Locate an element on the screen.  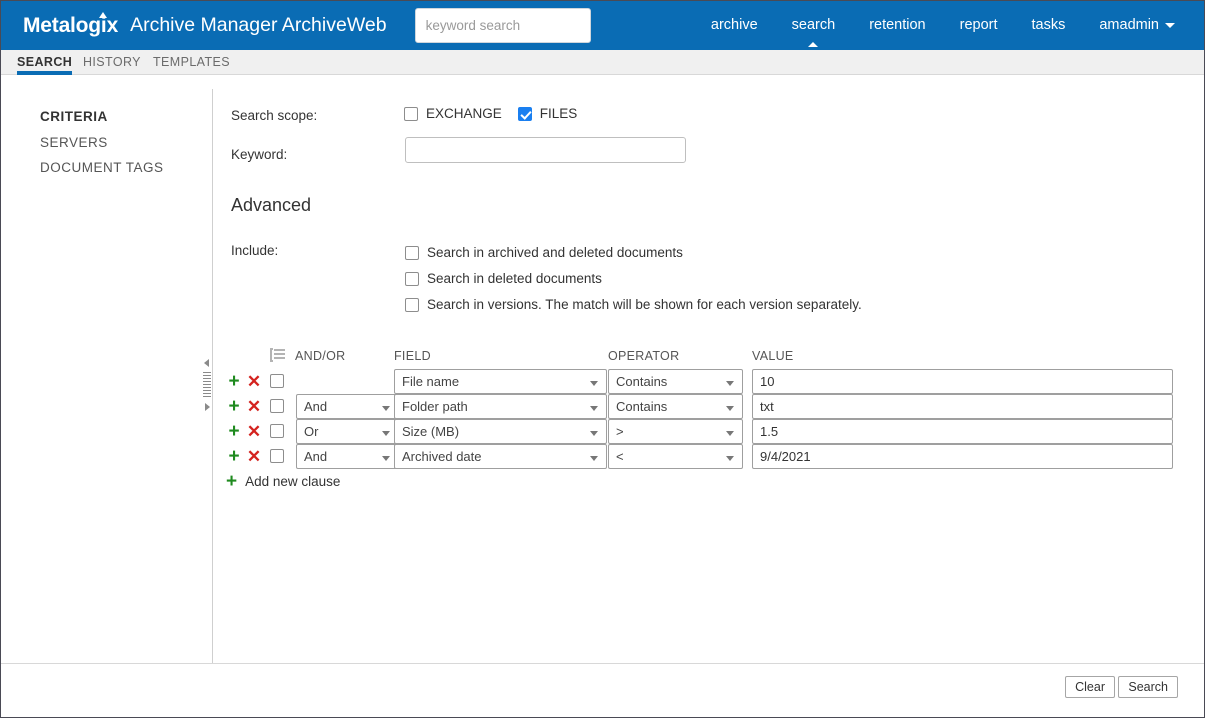
footer-bar: Clear Search is located at coordinates (602, 690).